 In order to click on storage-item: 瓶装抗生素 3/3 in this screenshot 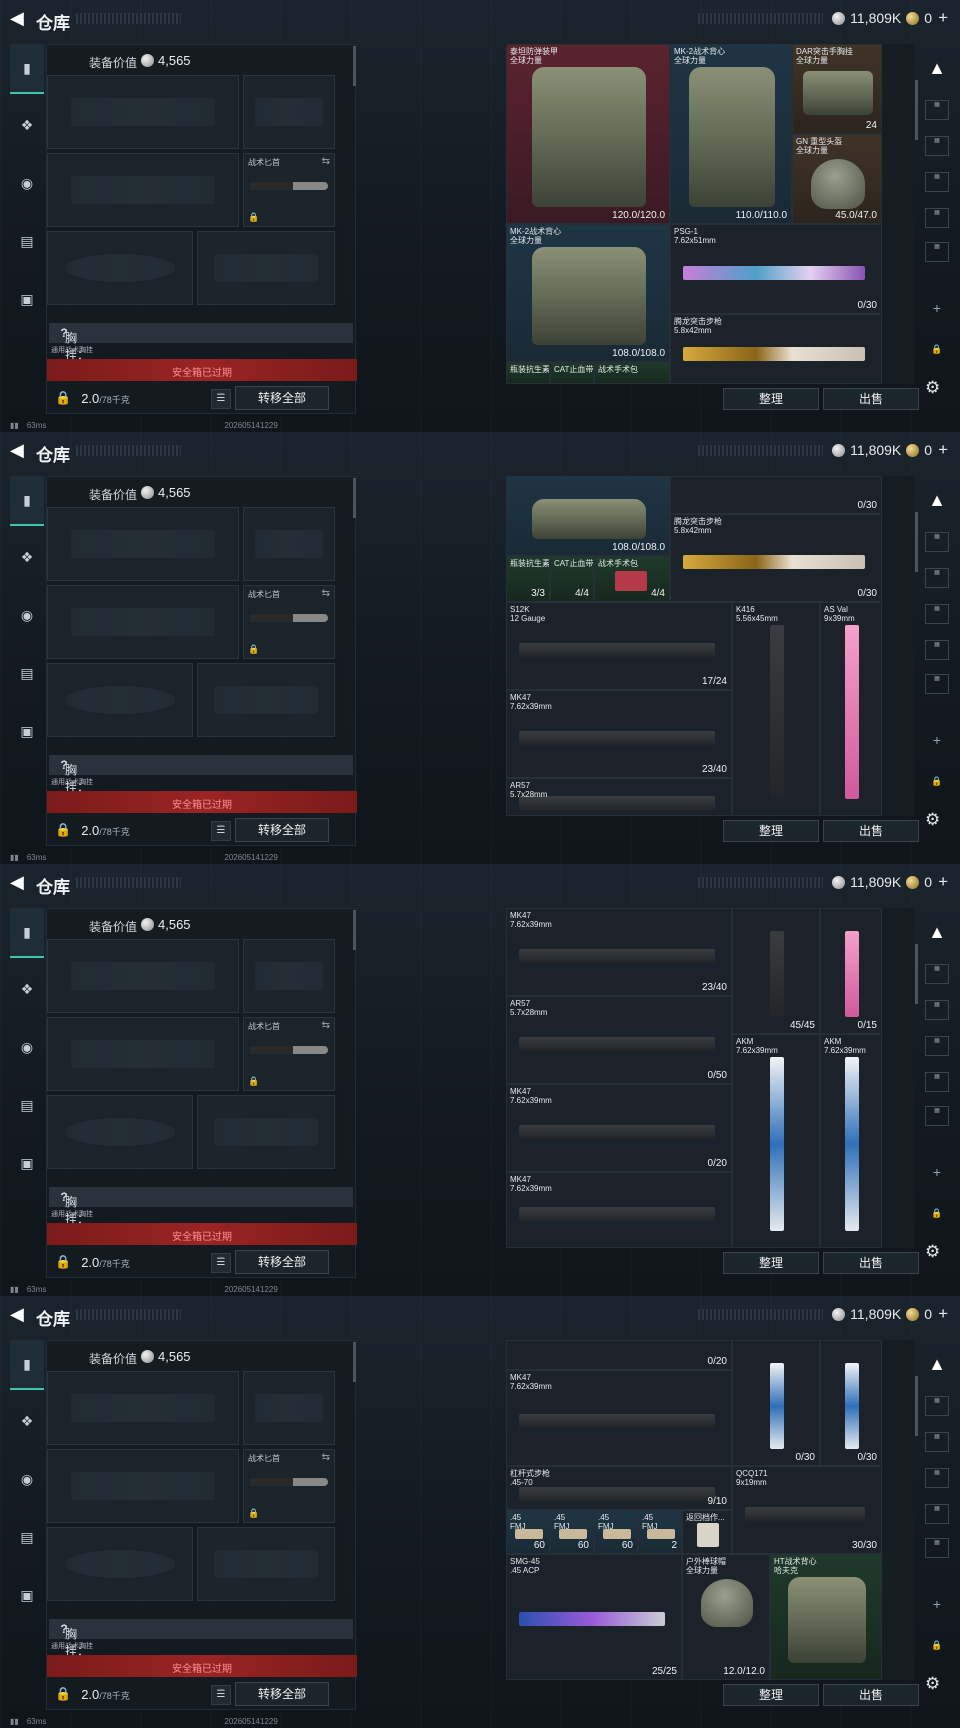, I will do `click(528, 579)`.